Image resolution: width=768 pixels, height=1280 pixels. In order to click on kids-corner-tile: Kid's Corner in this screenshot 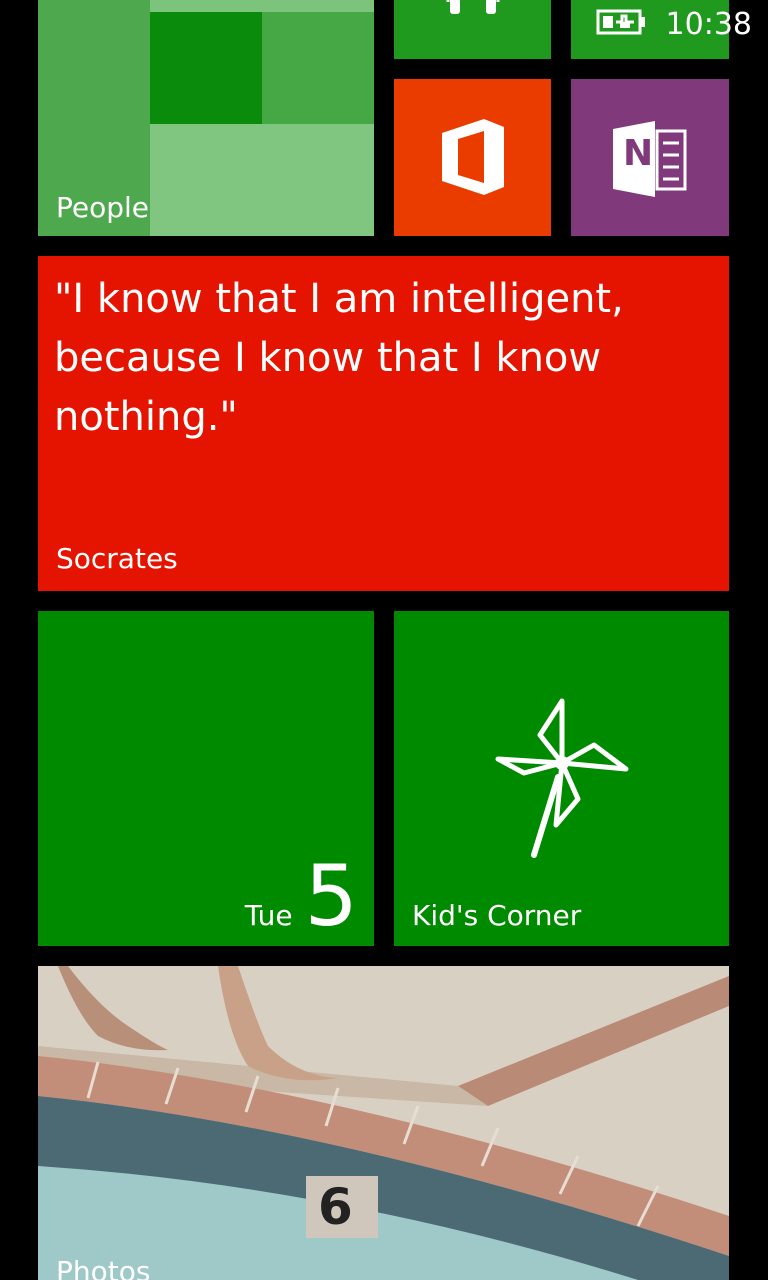, I will do `click(561, 778)`.